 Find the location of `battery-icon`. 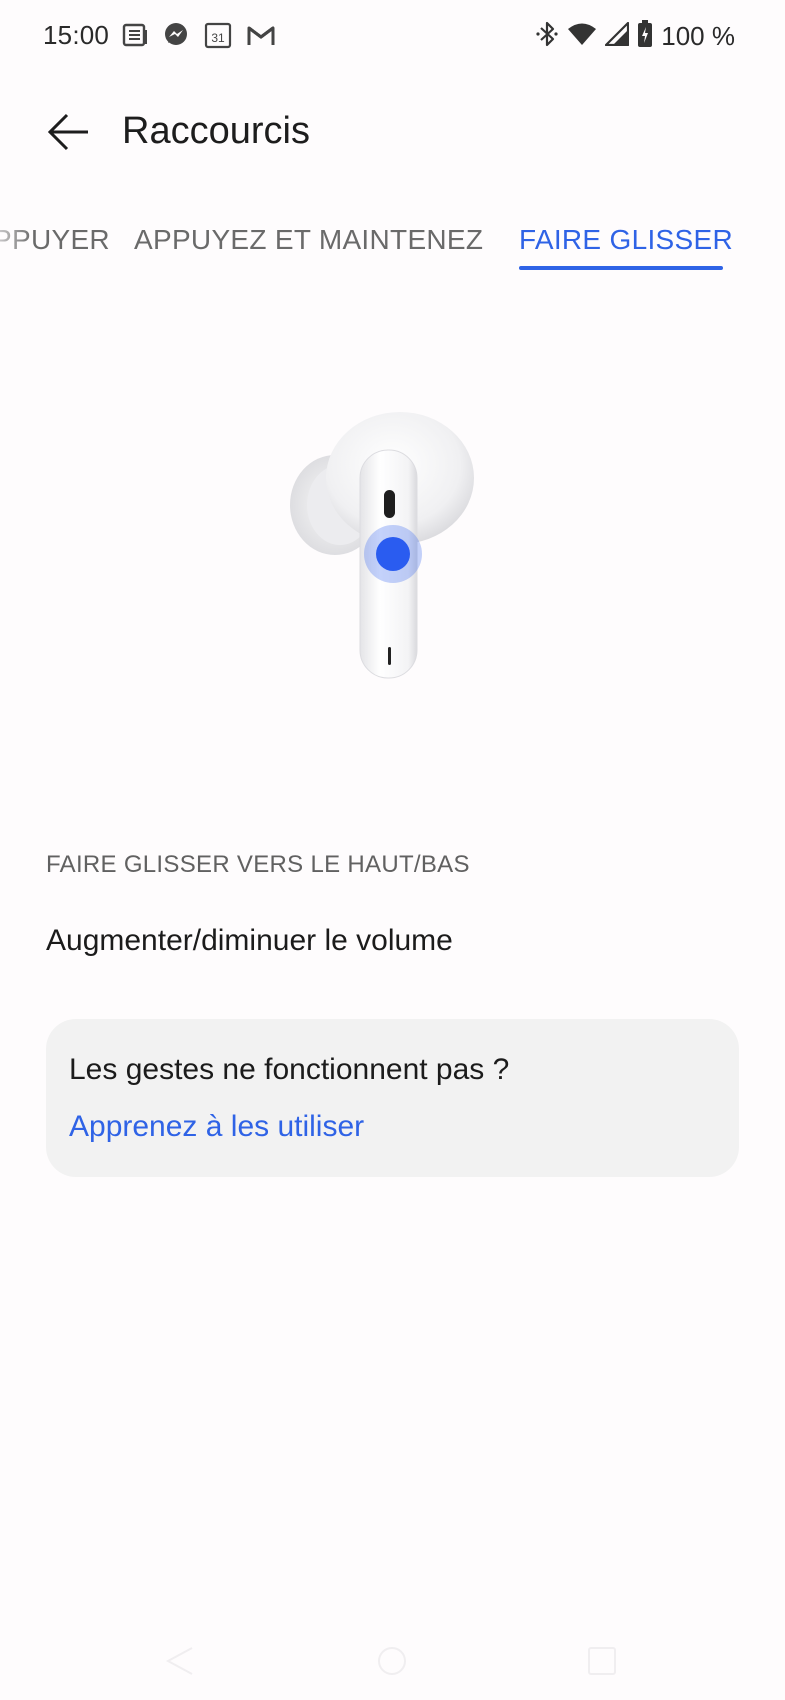

battery-icon is located at coordinates (645, 36).